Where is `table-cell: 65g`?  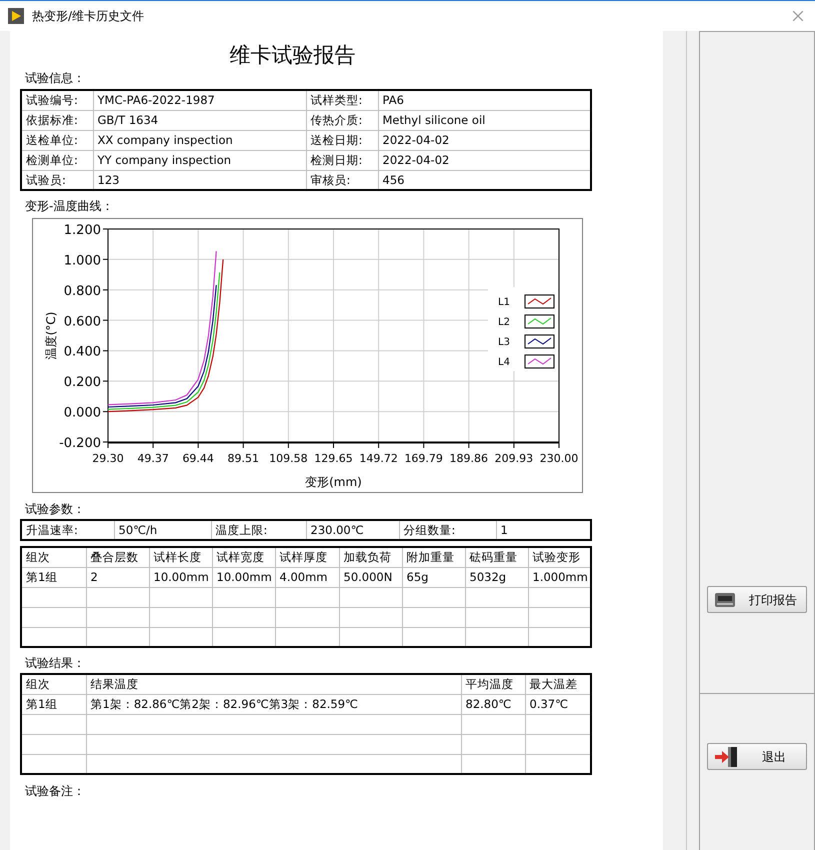 table-cell: 65g is located at coordinates (417, 577).